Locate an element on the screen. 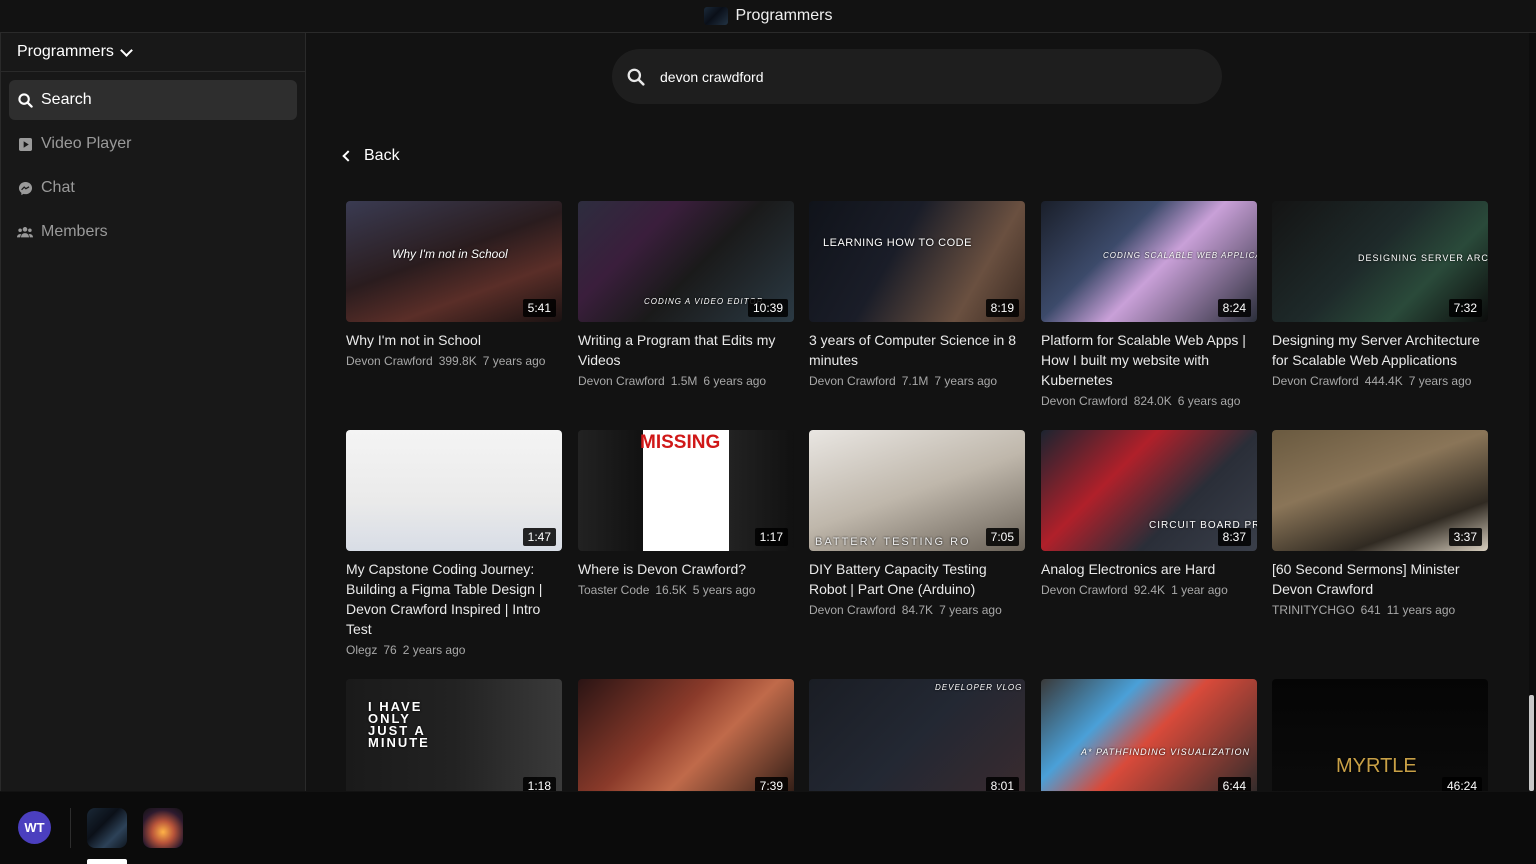  video-thumbnail: MYRTLE 46:24 is located at coordinates (1380, 735).